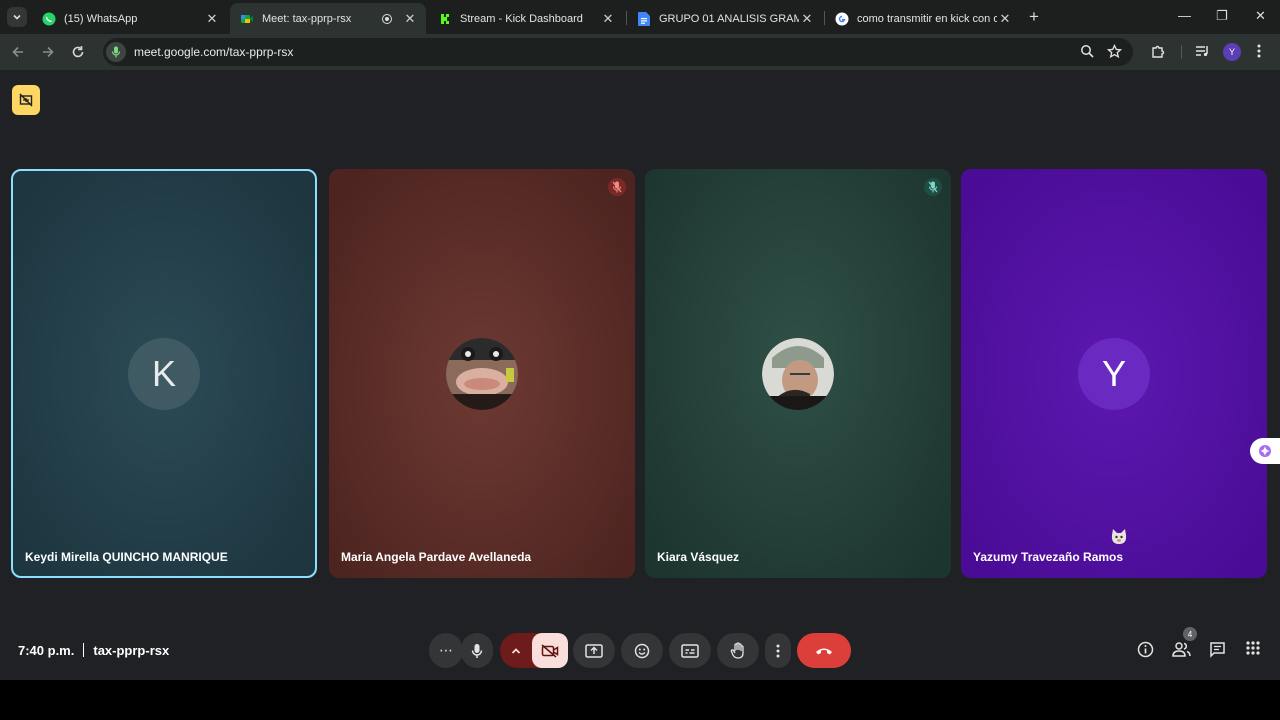 Image resolution: width=1280 pixels, height=720 pixels. I want to click on address-bar: meet.google.com/tax-pprp-rsx, so click(618, 52).